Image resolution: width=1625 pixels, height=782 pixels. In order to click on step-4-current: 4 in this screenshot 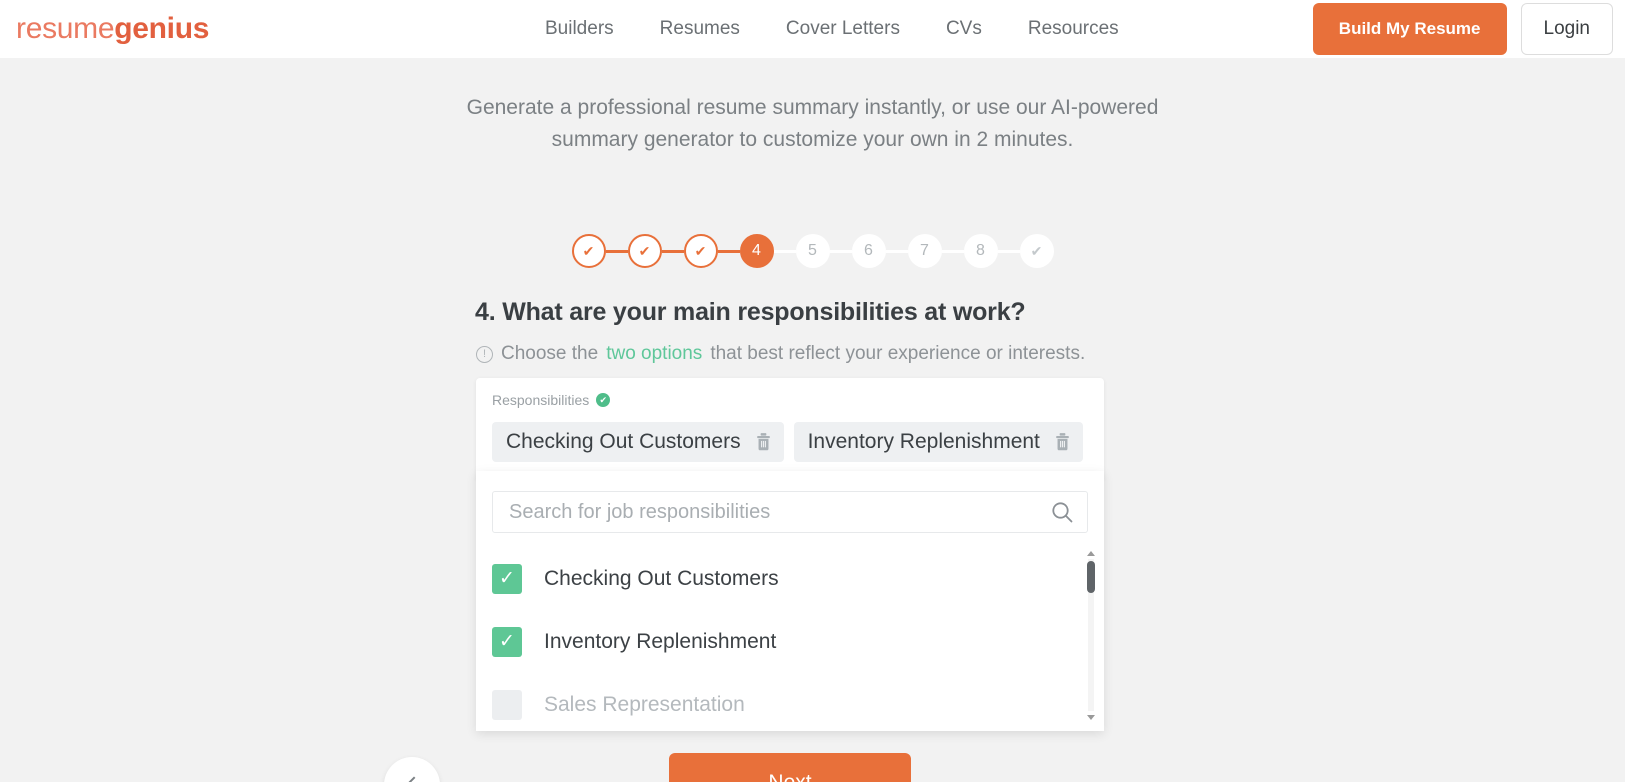, I will do `click(756, 251)`.